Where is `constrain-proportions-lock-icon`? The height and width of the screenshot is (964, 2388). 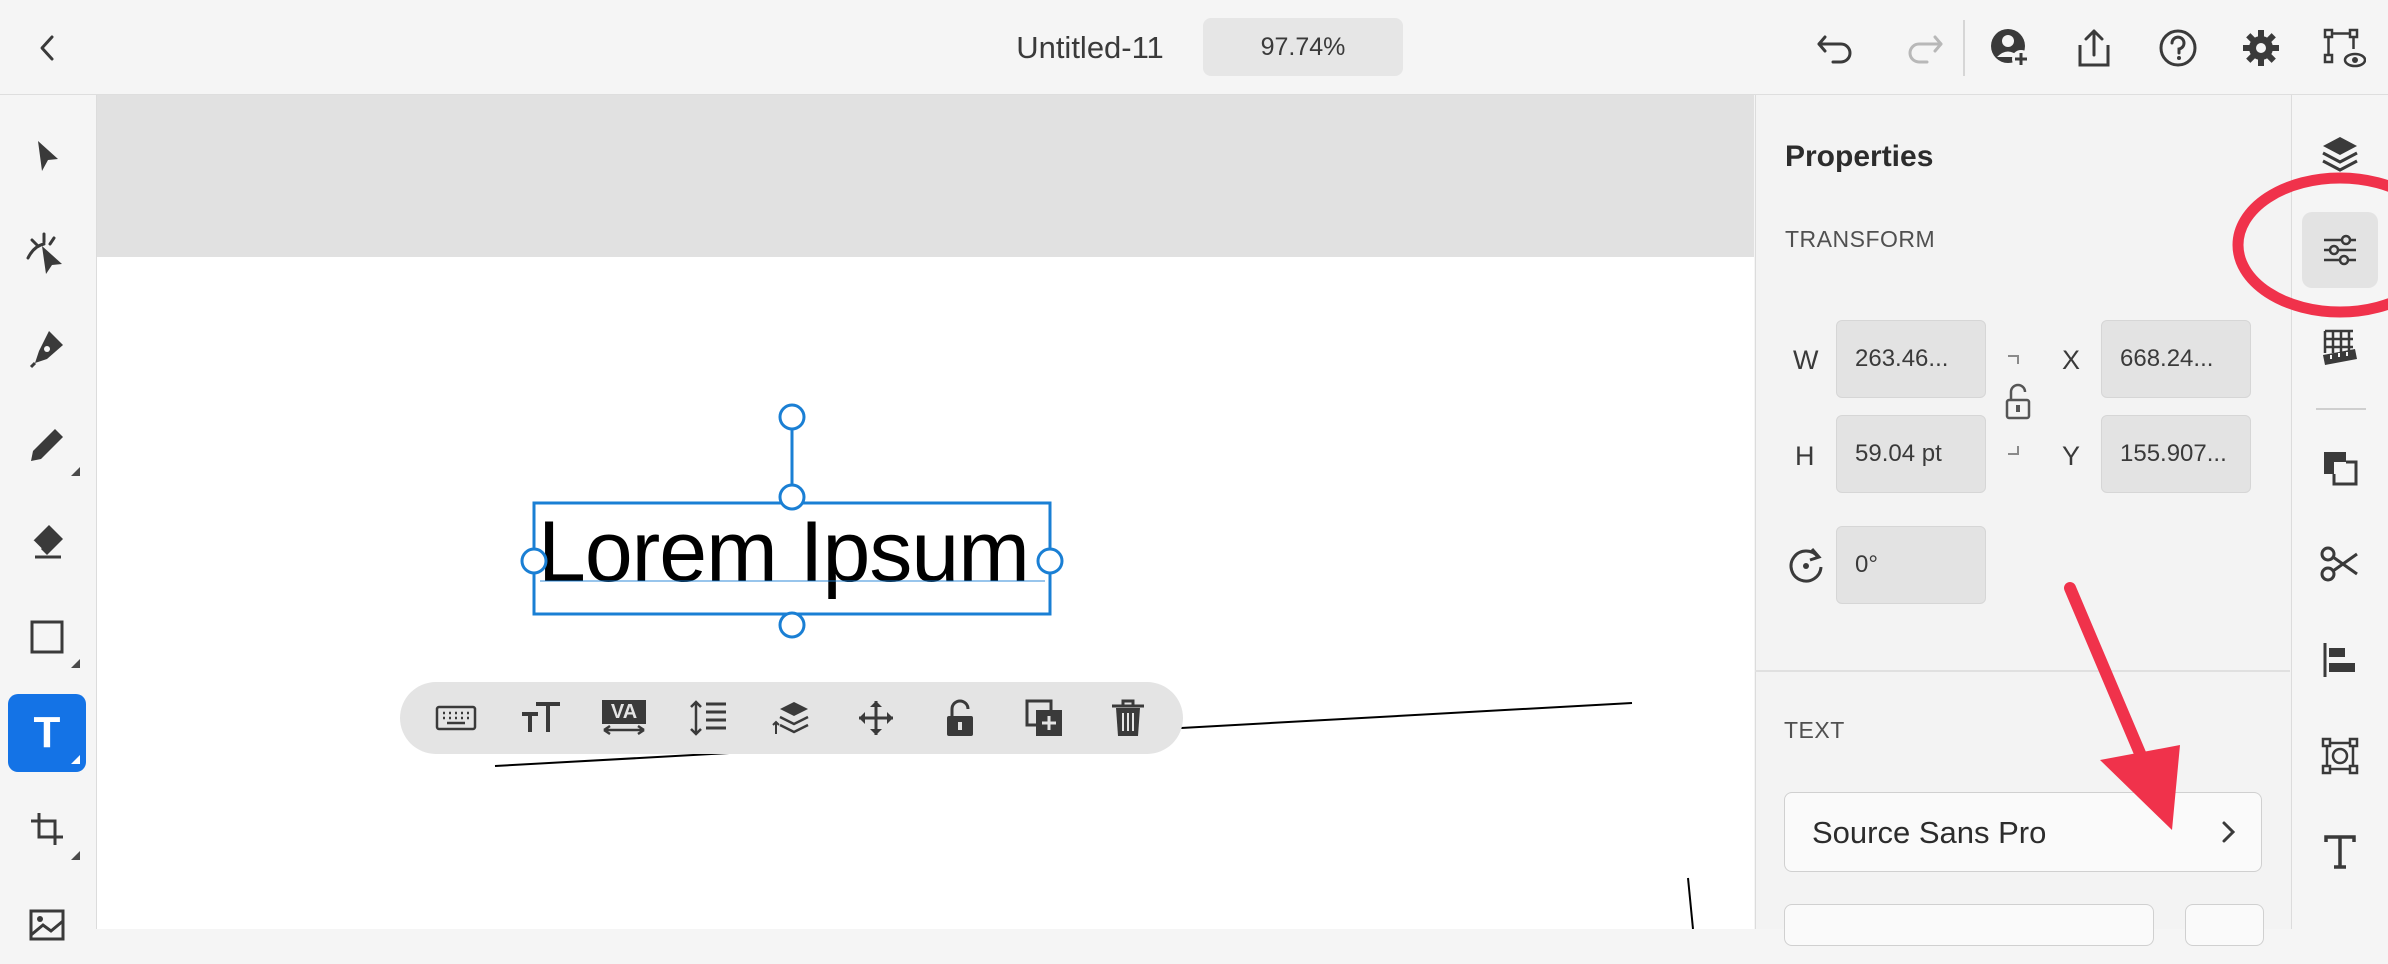 constrain-proportions-lock-icon is located at coordinates (2018, 405).